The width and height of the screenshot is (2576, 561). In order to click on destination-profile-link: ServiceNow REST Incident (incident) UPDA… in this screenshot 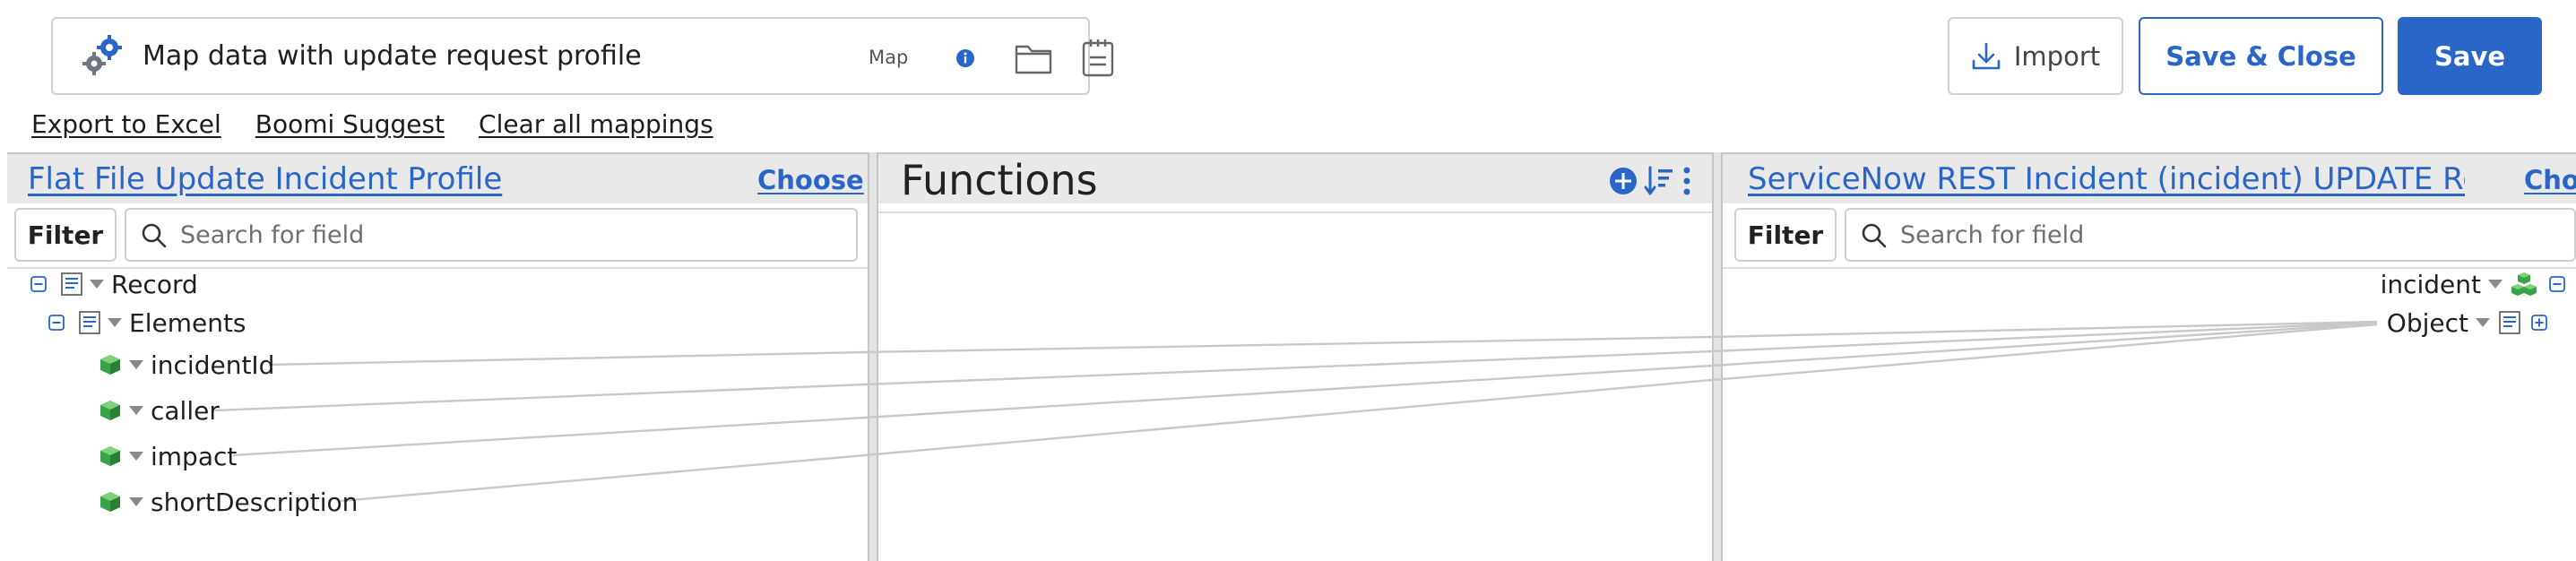, I will do `click(2106, 179)`.